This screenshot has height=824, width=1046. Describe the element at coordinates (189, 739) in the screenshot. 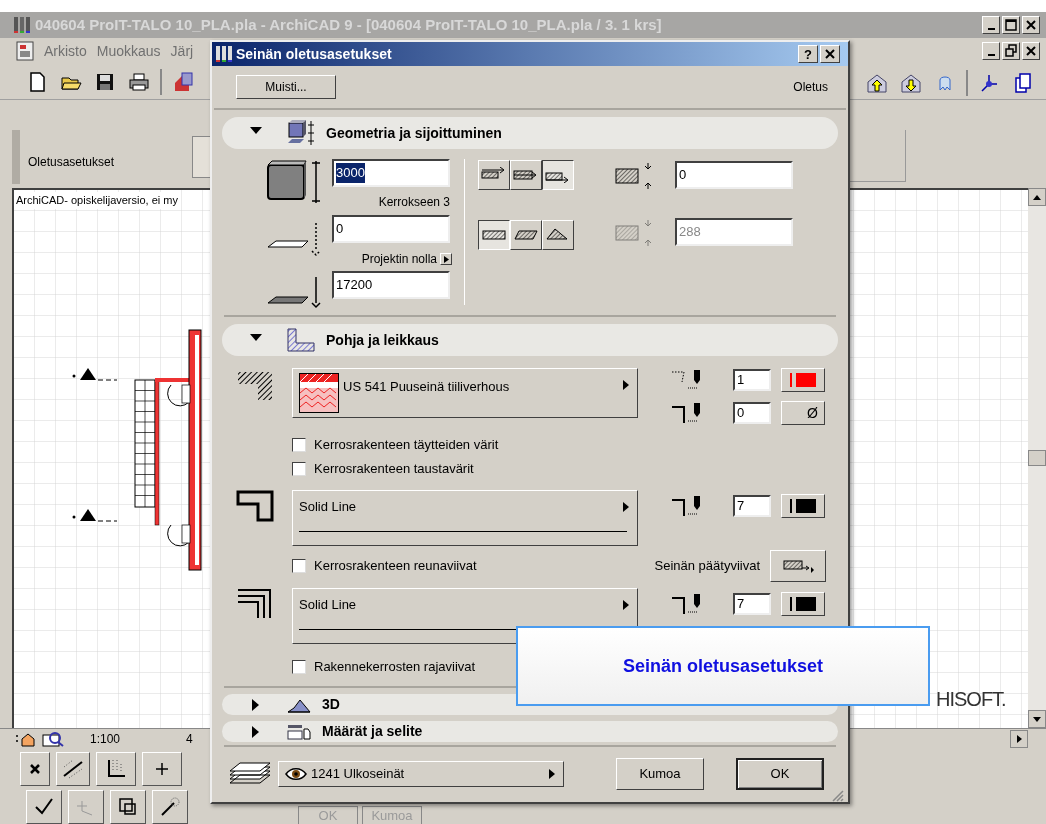

I see `status-text: 4` at that location.